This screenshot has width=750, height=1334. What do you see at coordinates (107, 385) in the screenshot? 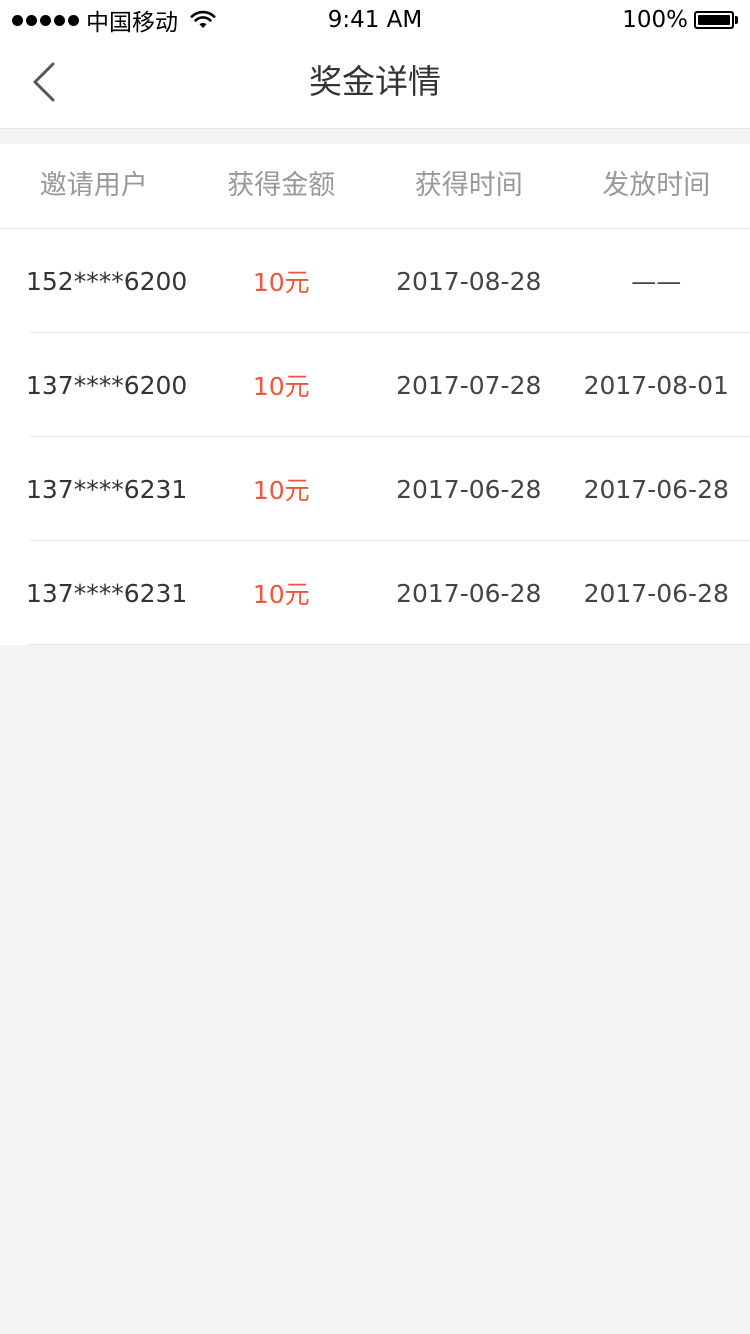
I see `cell-invited-user: 137****6200` at bounding box center [107, 385].